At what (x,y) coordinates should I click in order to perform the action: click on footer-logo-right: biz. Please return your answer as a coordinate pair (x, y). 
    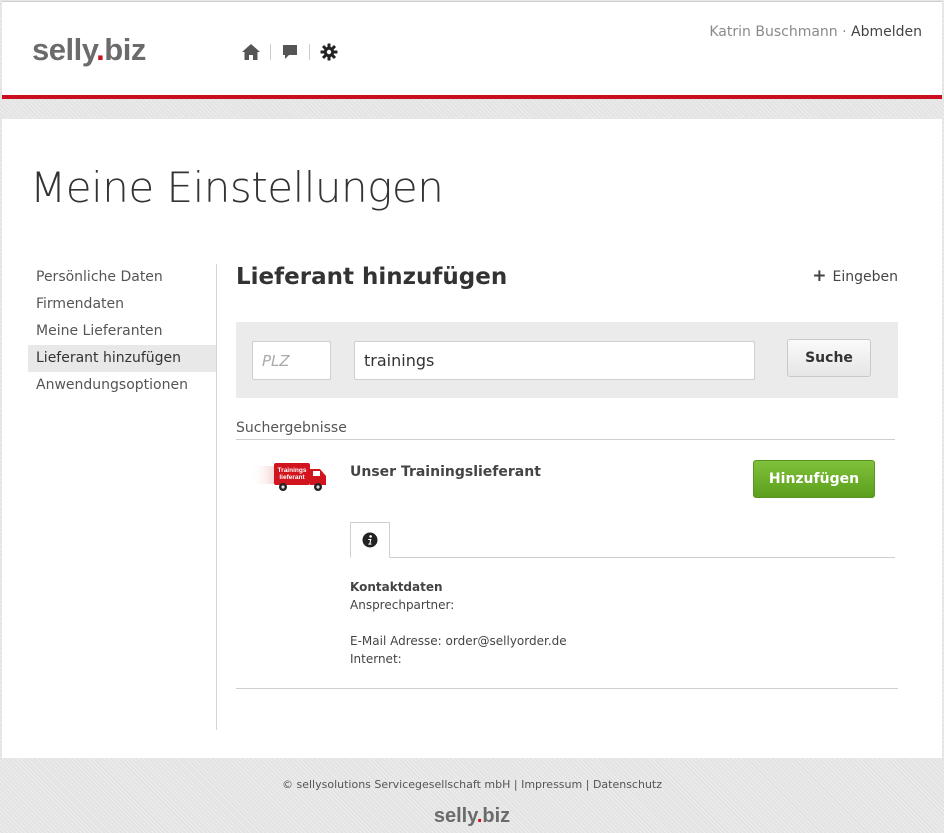
    Looking at the image, I should click on (496, 816).